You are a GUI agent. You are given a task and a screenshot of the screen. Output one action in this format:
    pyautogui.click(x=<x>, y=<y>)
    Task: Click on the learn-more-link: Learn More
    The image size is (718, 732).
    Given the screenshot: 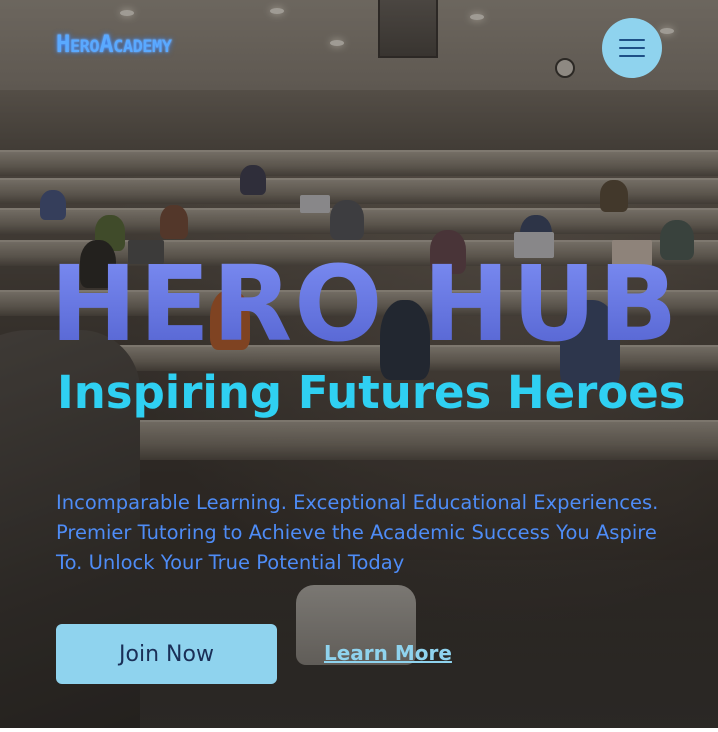 What is the action you would take?
    pyautogui.click(x=388, y=653)
    